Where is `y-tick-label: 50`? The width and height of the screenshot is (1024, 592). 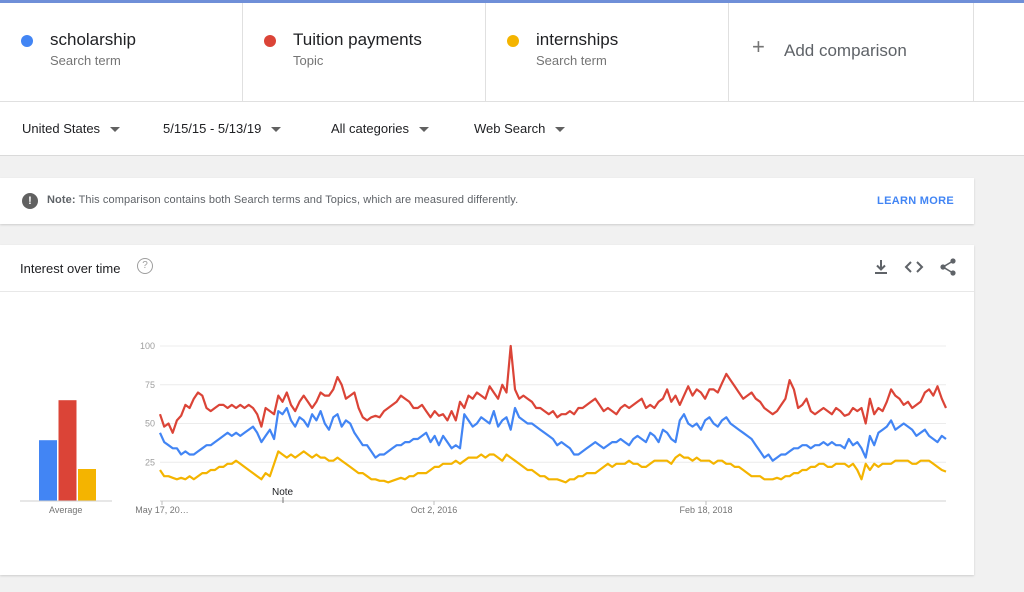
y-tick-label: 50 is located at coordinates (150, 424).